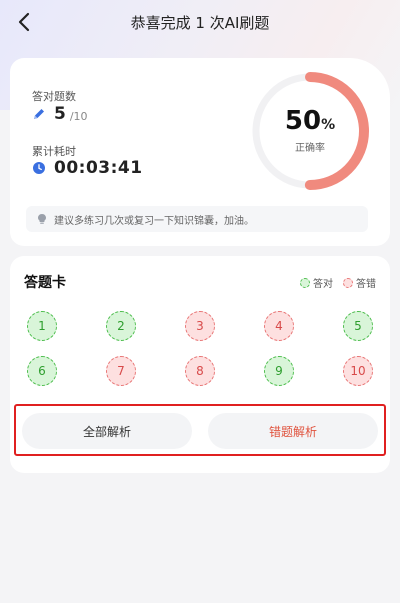 This screenshot has width=400, height=603. I want to click on accuracy-readout: 50% 正确率, so click(310, 131).